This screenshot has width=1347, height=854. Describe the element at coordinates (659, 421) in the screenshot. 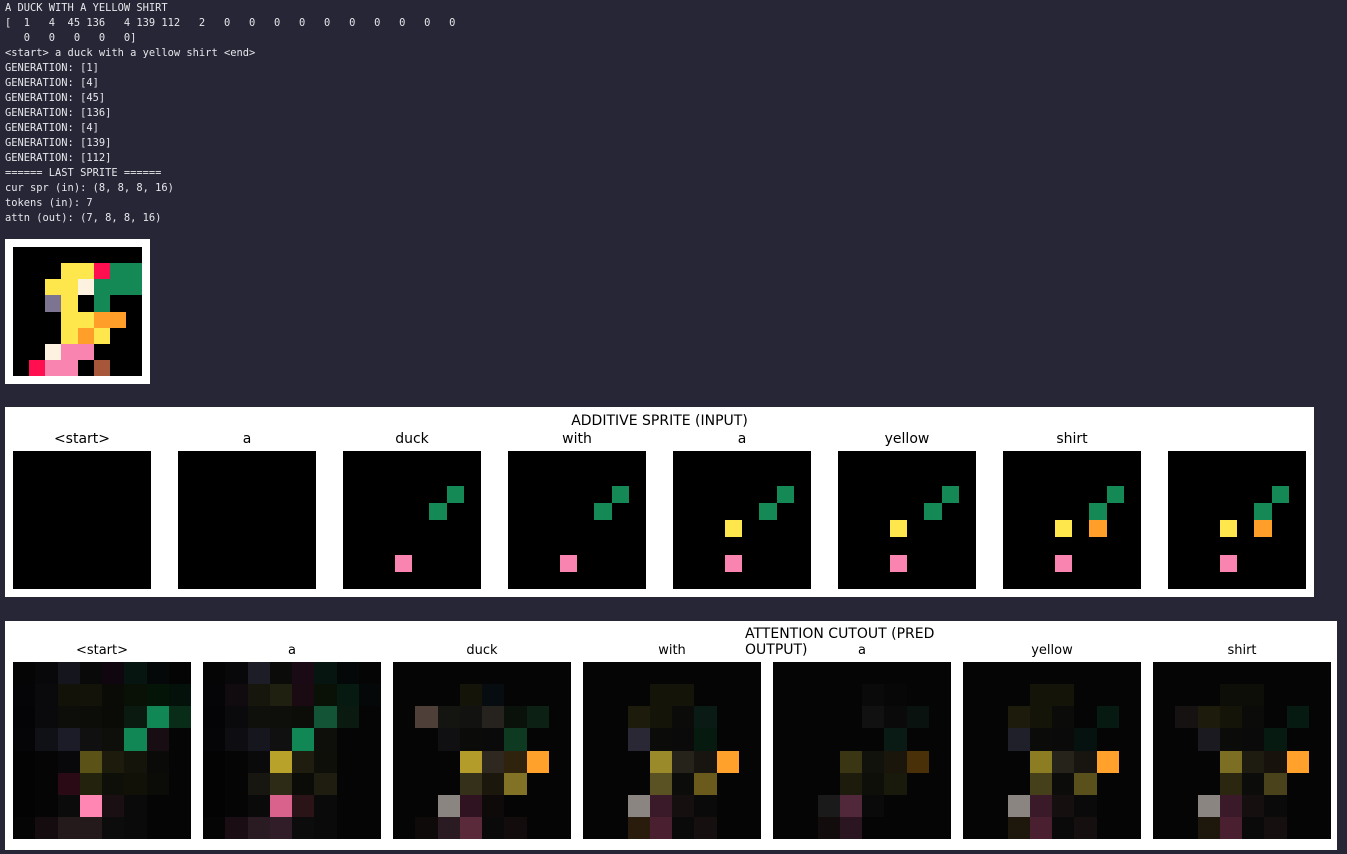

I see `additive-sprite-title: ADDITIVE SPRITE (INPUT)` at that location.